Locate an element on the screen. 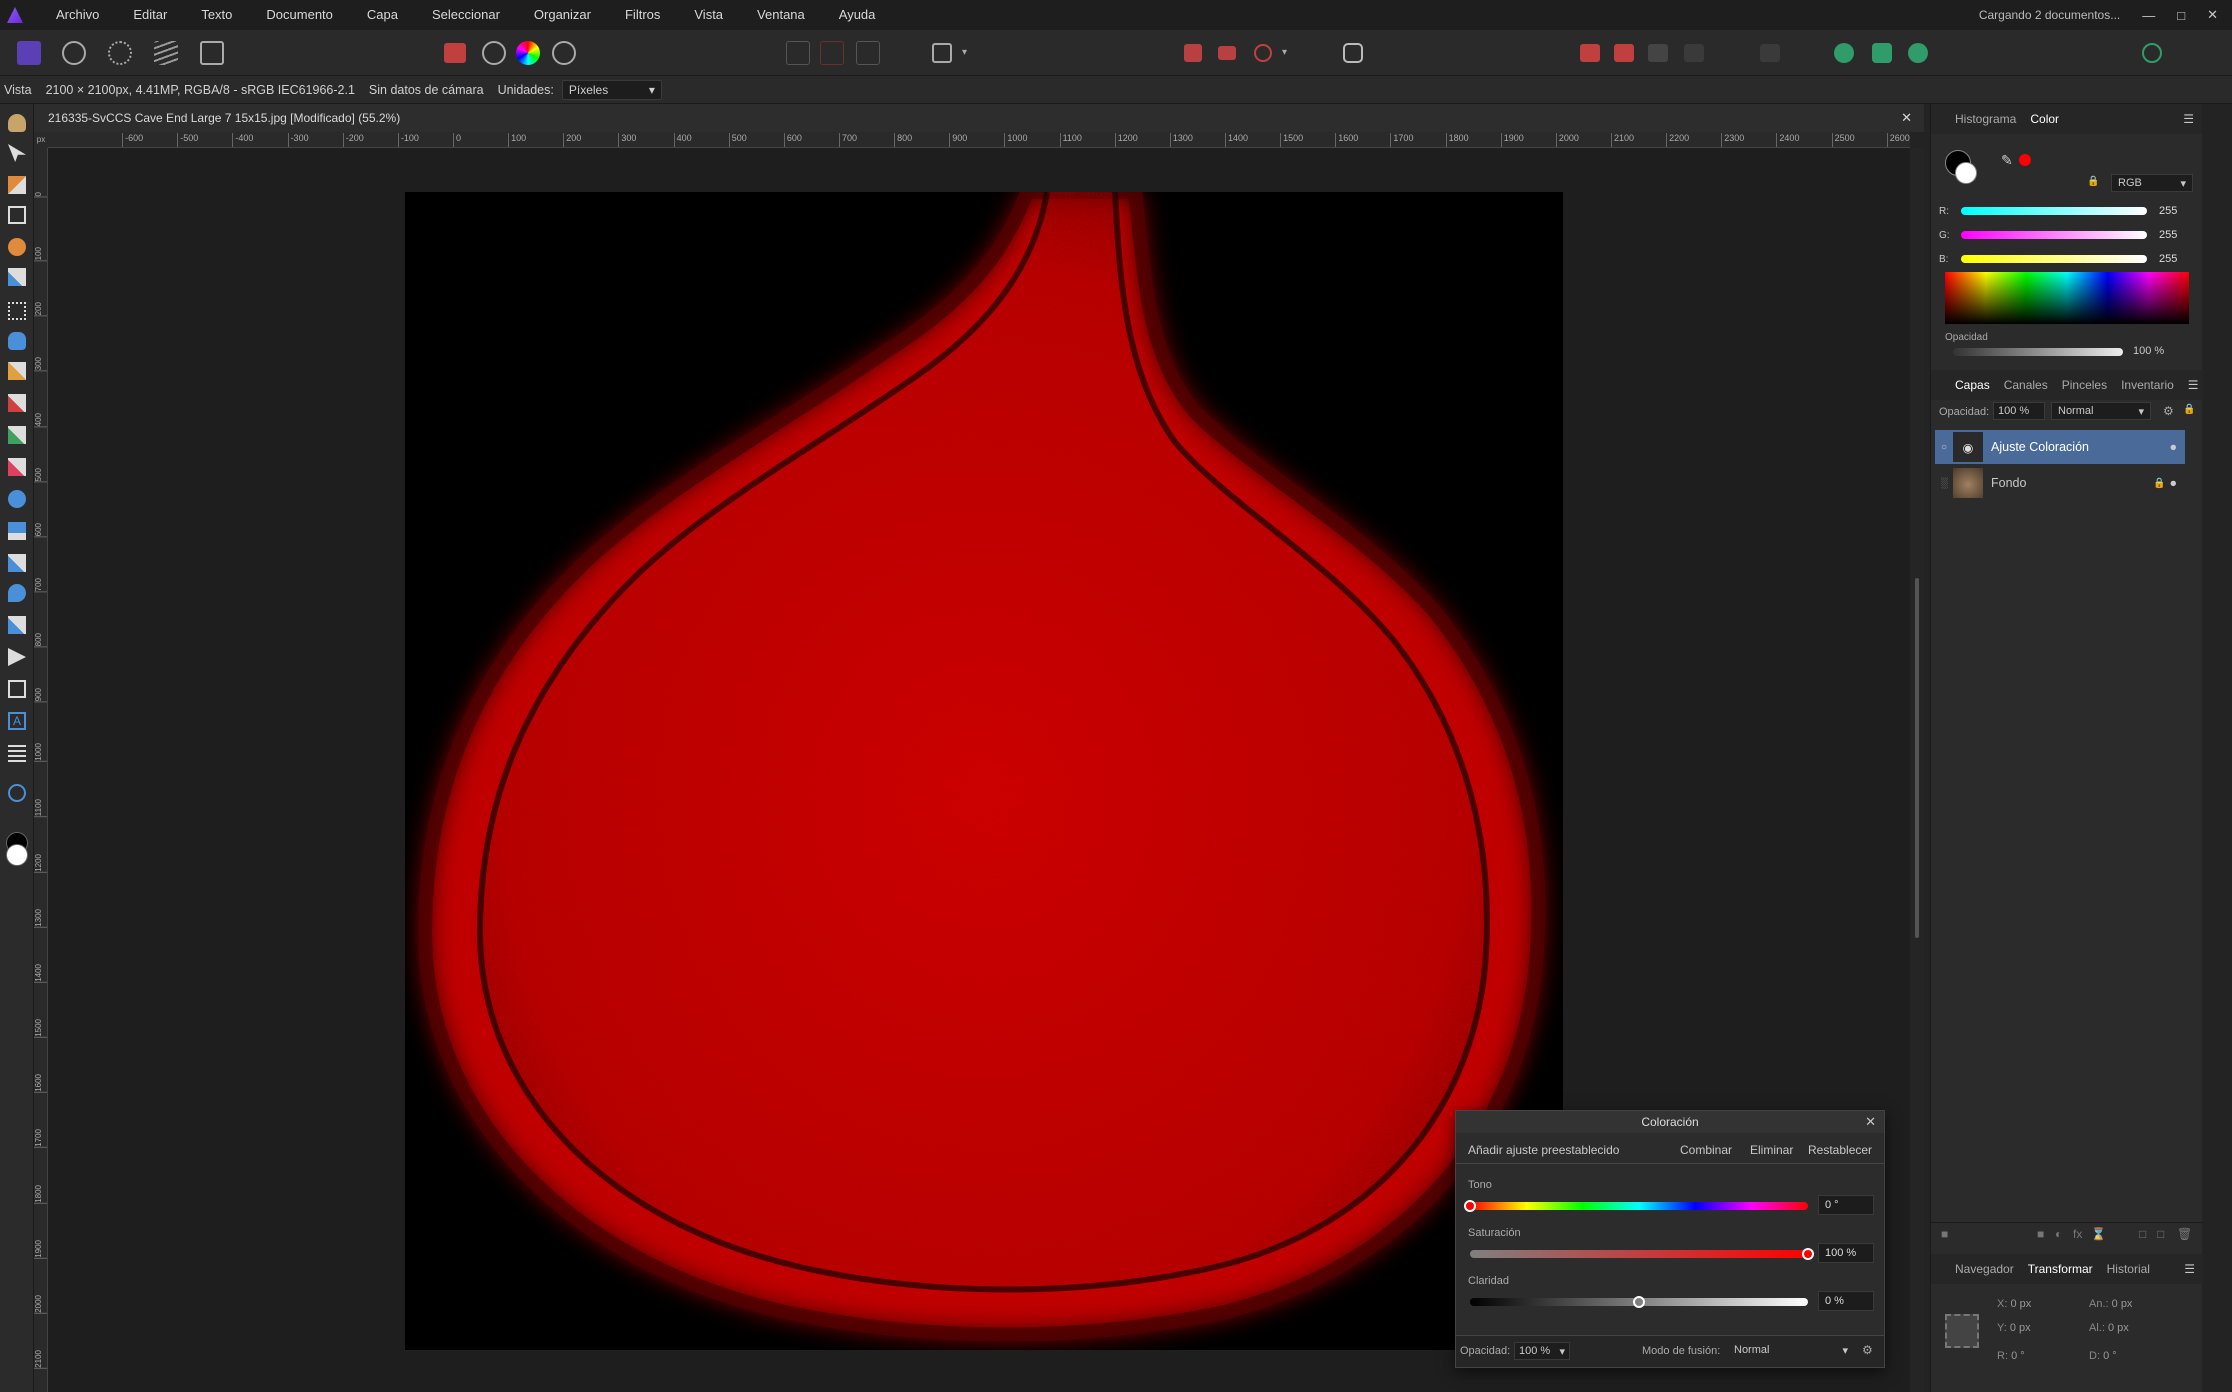  delete-button: Eliminar is located at coordinates (1771, 1150).